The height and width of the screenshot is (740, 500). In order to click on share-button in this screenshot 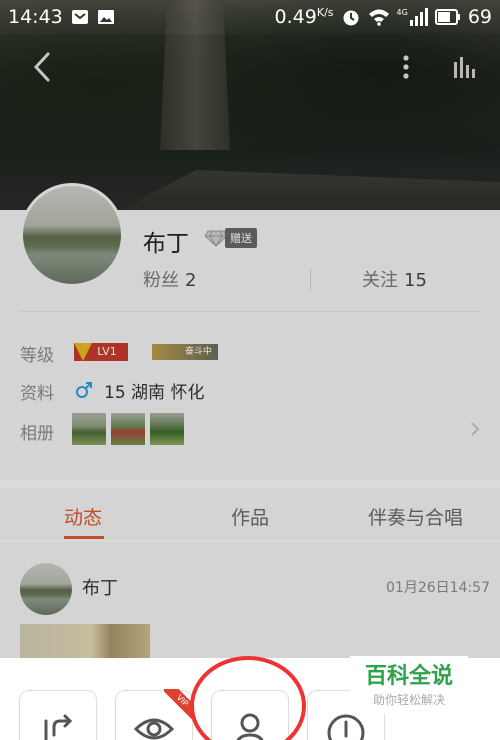, I will do `click(58, 715)`.